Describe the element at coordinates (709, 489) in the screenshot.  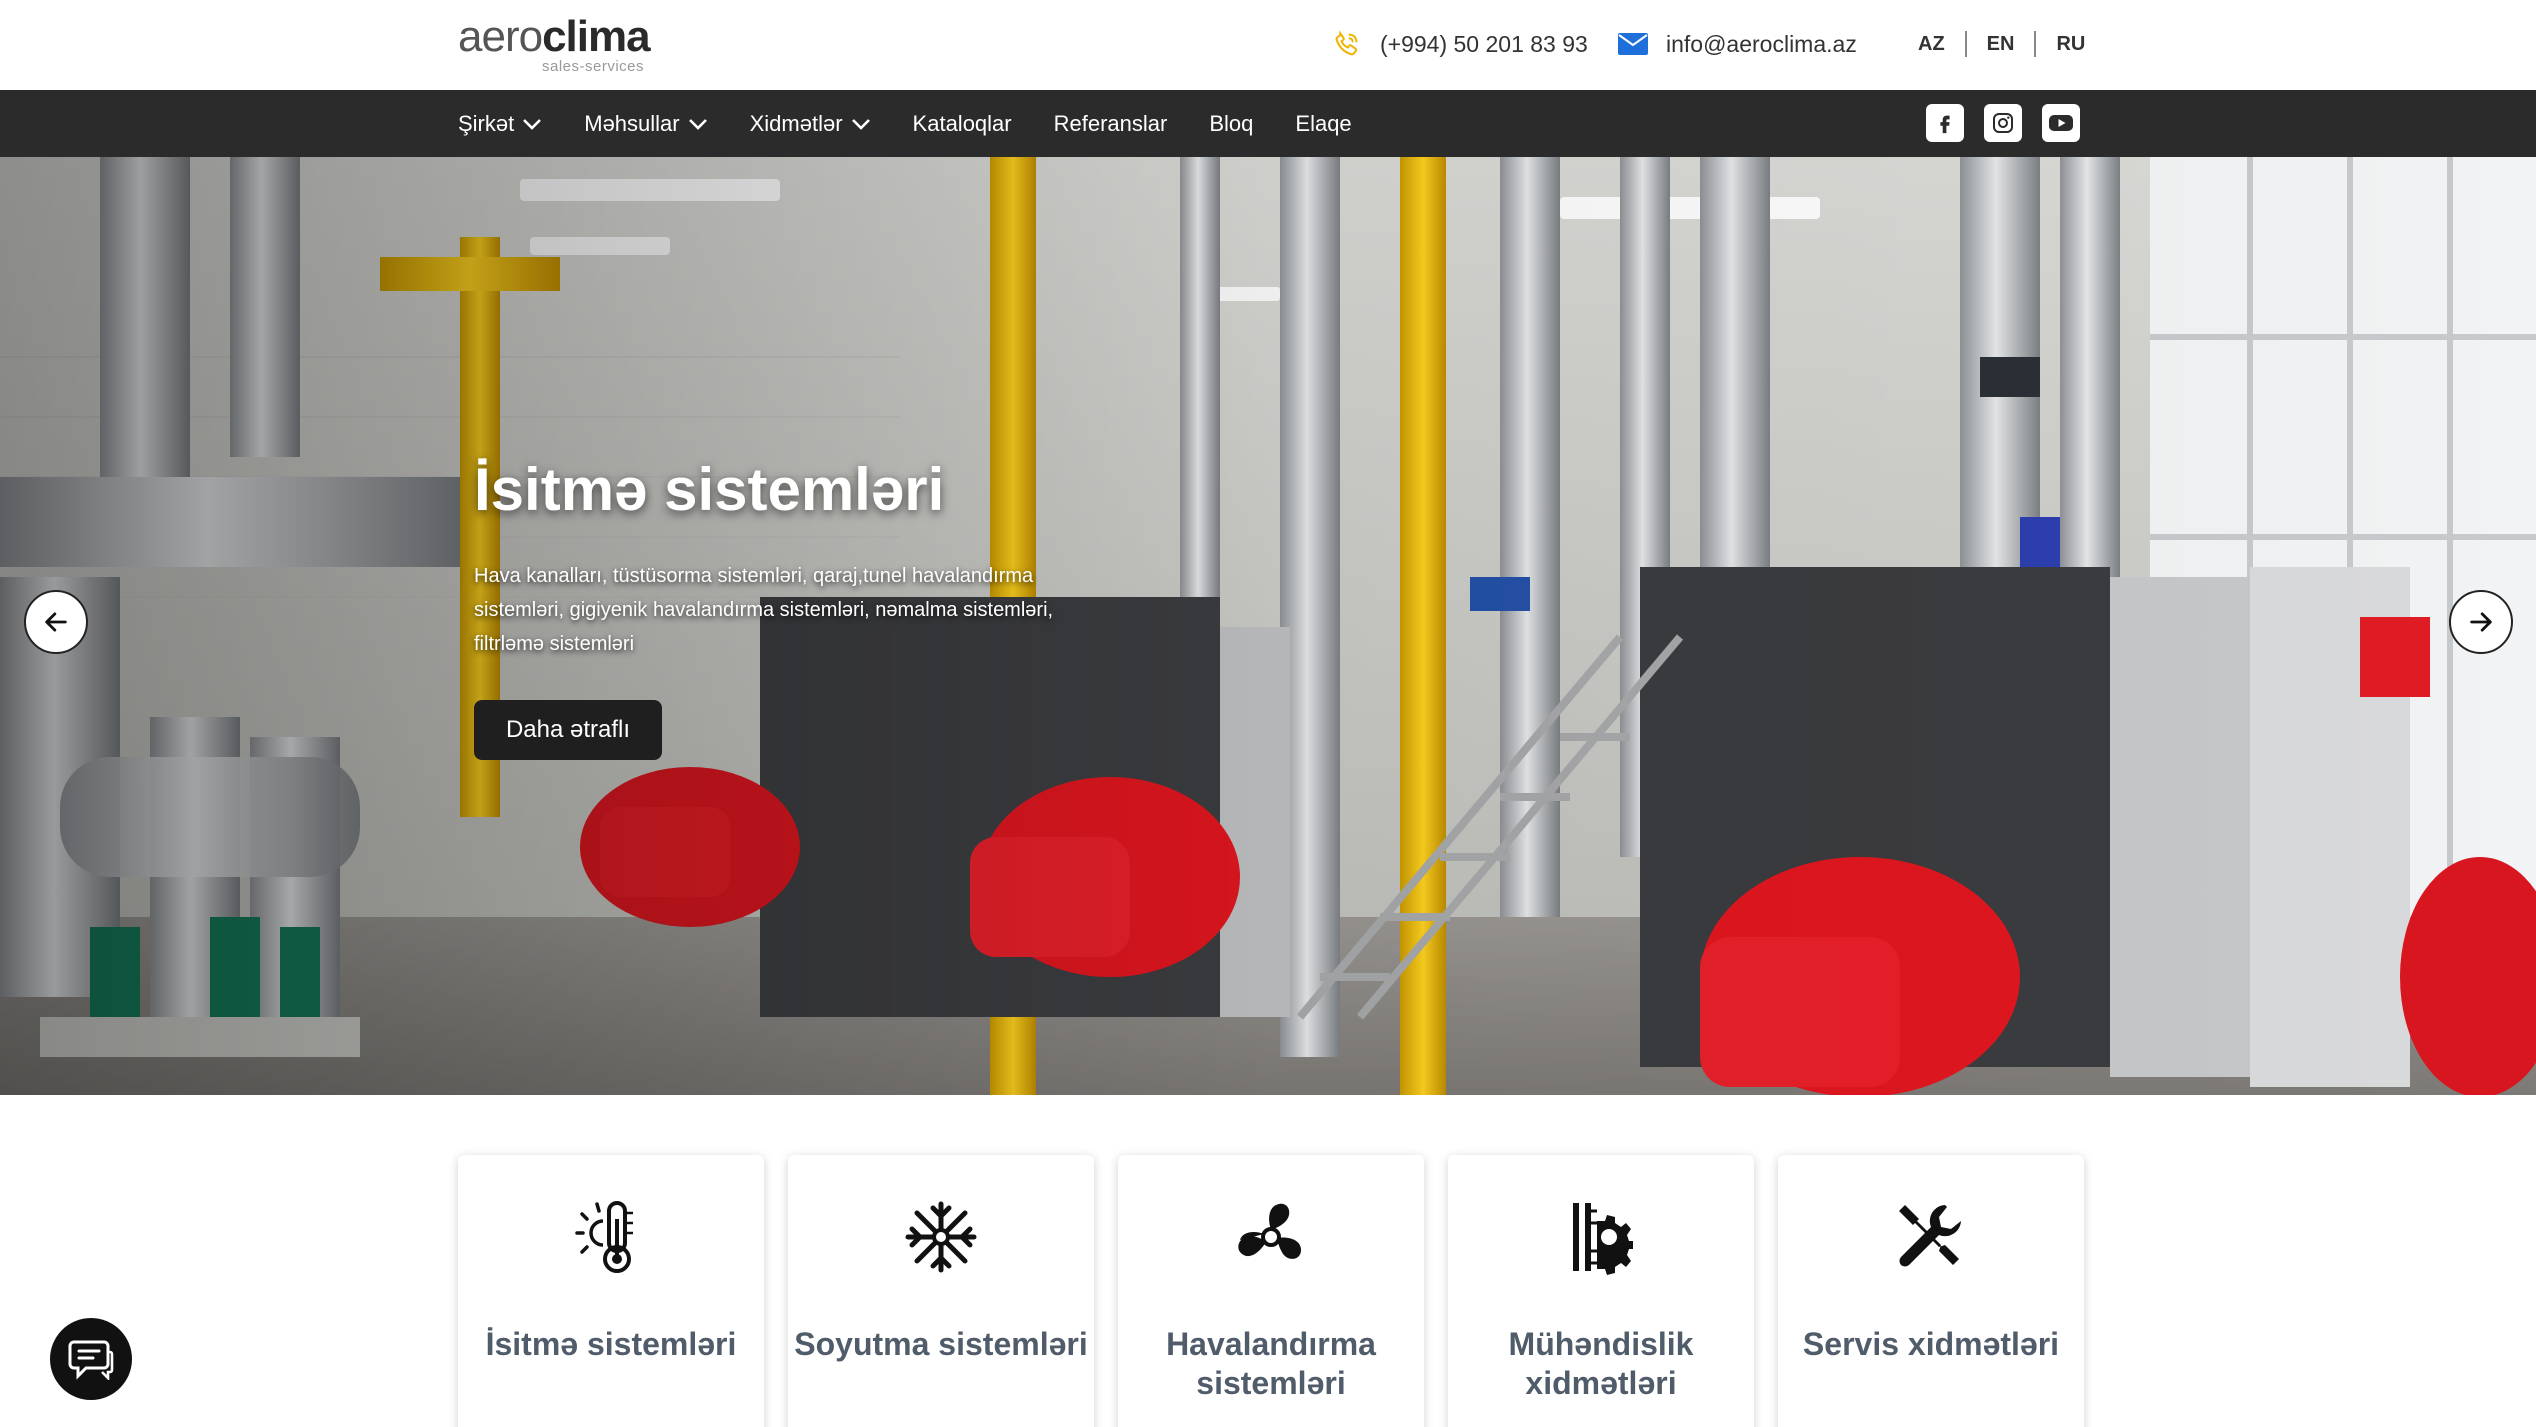
I see `hero-title: İsitmə sistemləri` at that location.